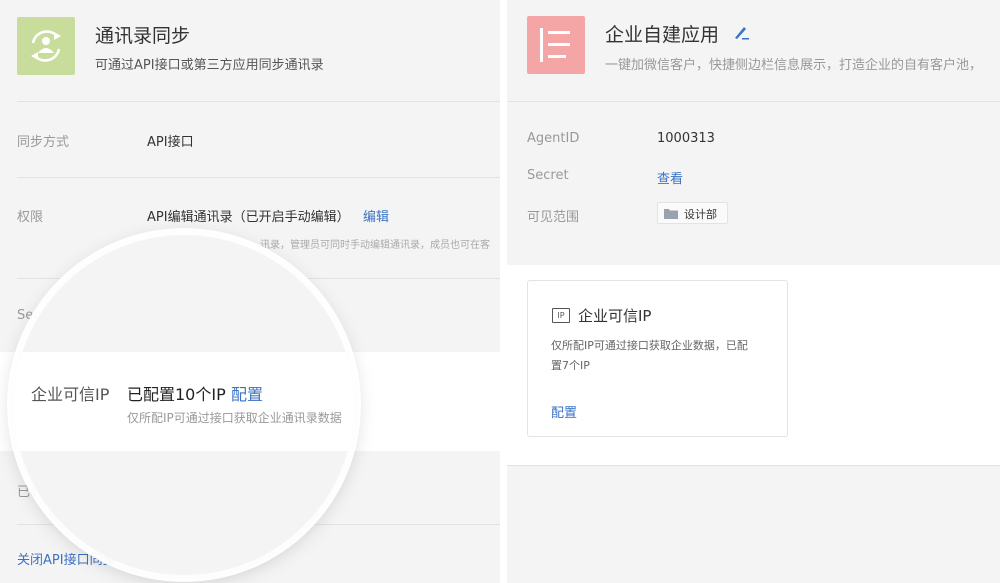 This screenshot has width=1000, height=583. What do you see at coordinates (247, 393) in the screenshot?
I see `configure-ip-link: 配置` at bounding box center [247, 393].